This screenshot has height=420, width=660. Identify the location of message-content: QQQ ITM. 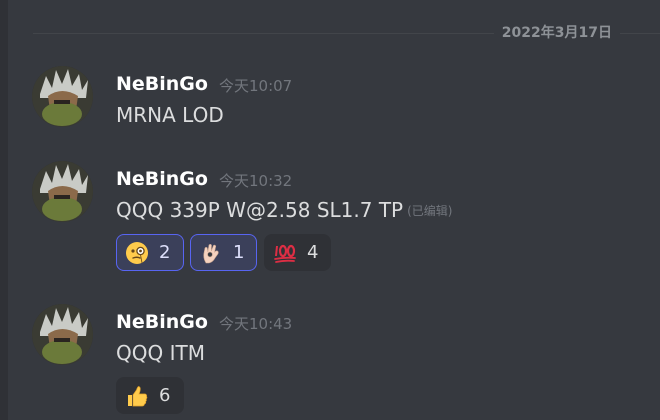
(160, 353).